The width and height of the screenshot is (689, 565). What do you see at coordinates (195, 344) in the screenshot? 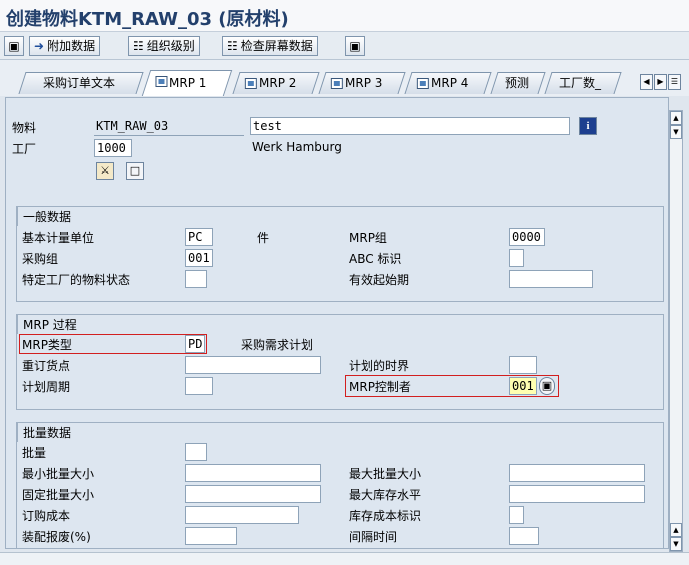
I see `mrp-type-field: PD` at bounding box center [195, 344].